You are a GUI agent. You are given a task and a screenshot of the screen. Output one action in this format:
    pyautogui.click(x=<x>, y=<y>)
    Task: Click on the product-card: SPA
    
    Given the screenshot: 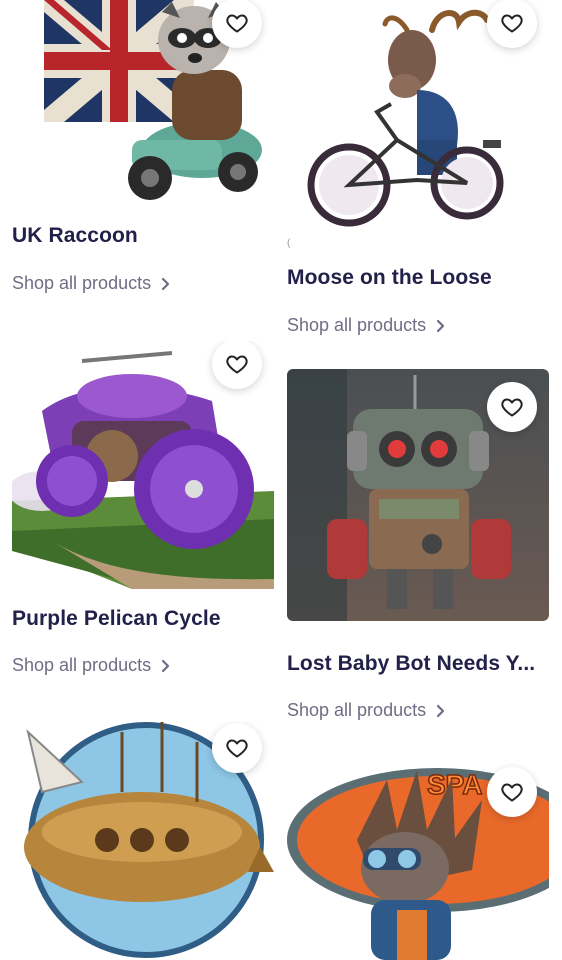 What is the action you would take?
    pyautogui.click(x=418, y=860)
    